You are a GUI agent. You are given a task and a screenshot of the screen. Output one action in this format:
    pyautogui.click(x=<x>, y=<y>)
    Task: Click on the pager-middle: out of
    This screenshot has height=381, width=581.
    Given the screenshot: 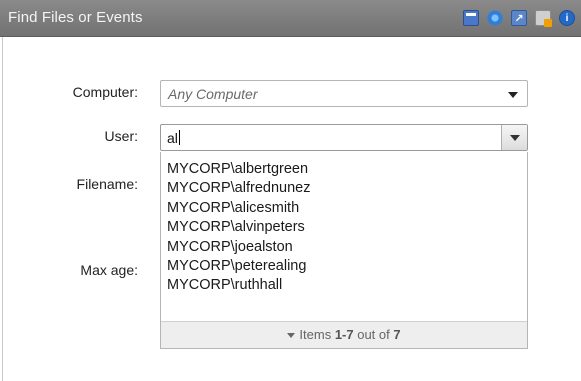 What is the action you would take?
    pyautogui.click(x=373, y=334)
    